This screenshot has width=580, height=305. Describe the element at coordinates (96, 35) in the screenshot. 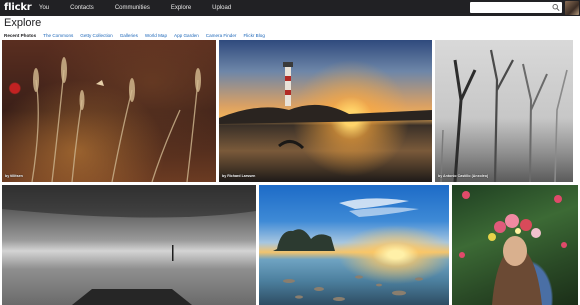

I see `subnav-getty-collection: Getty Collection` at that location.